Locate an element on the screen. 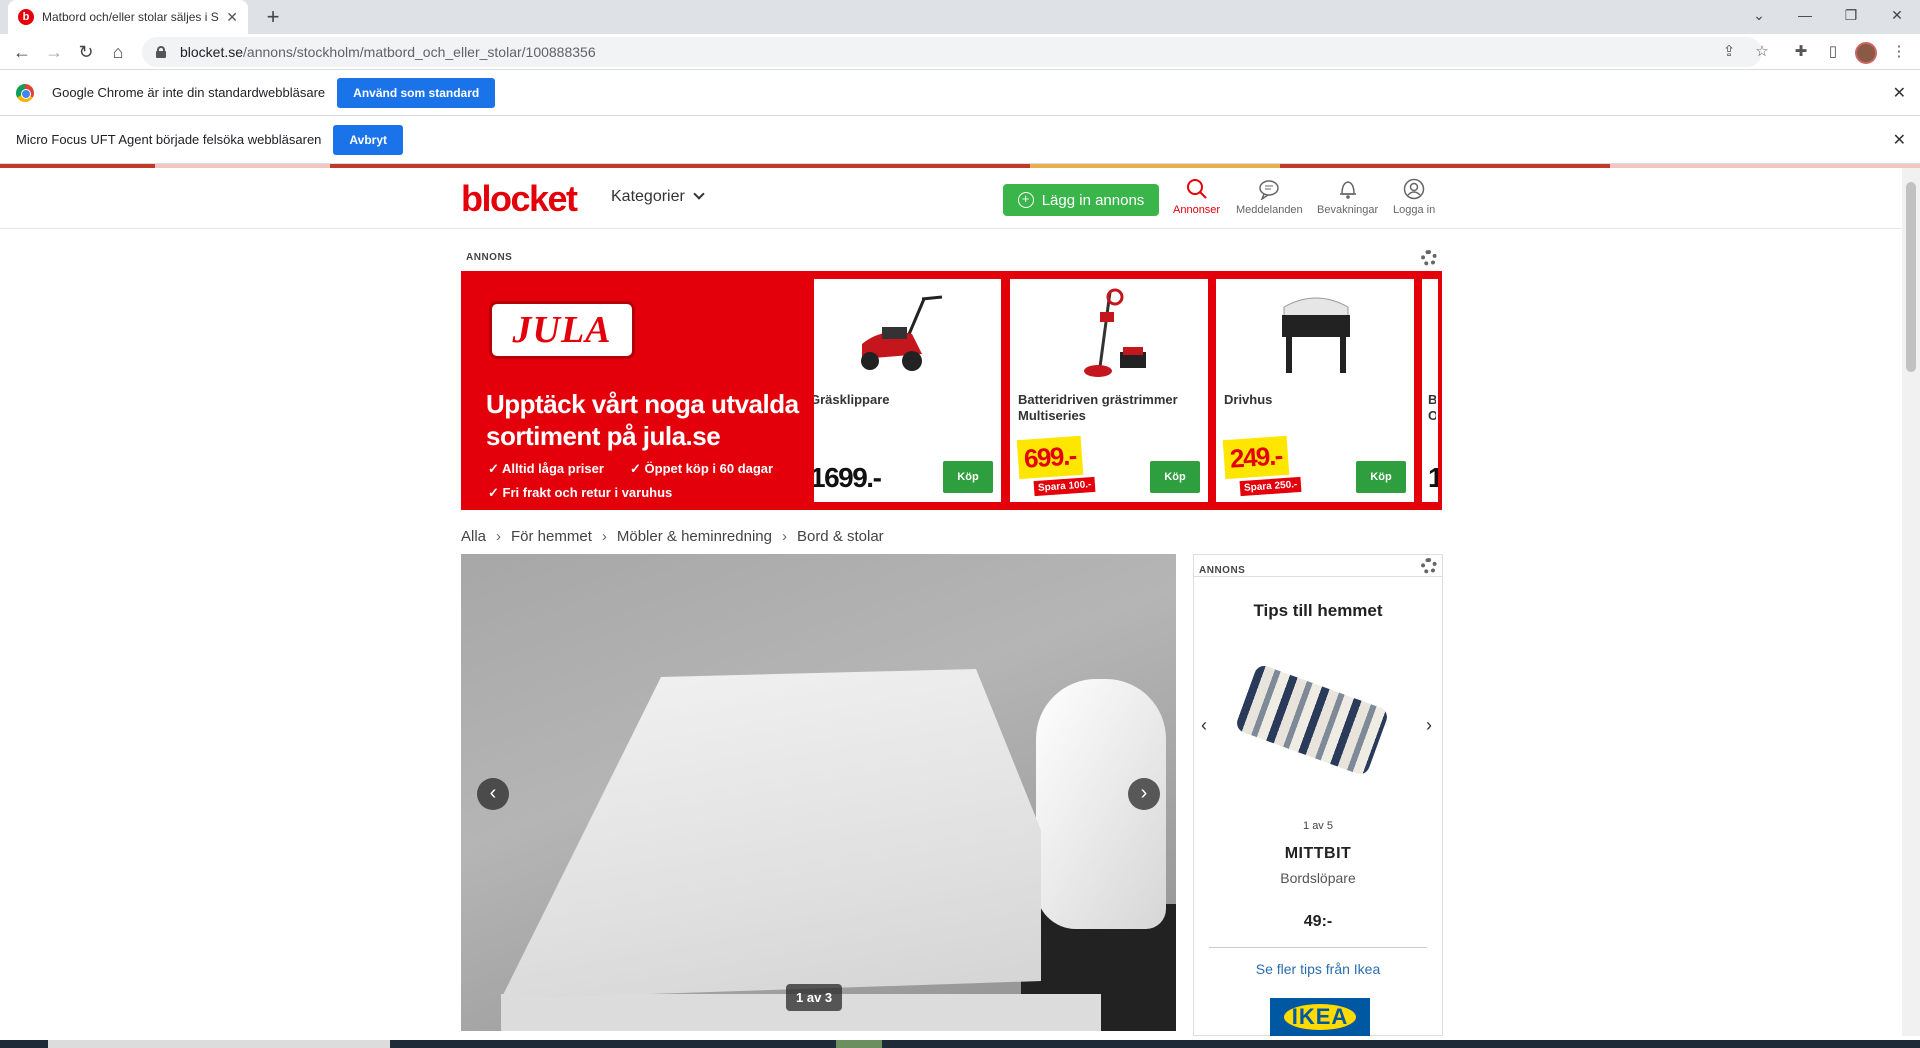  nav-logga-in: Logga in is located at coordinates (1414, 197).